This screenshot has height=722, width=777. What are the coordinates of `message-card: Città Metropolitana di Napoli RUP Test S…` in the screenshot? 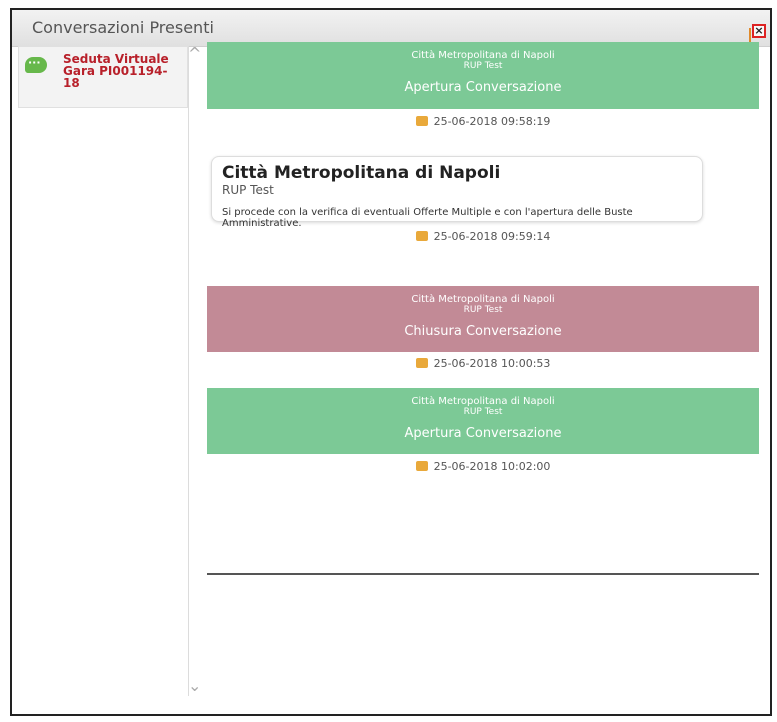 It's located at (457, 192).